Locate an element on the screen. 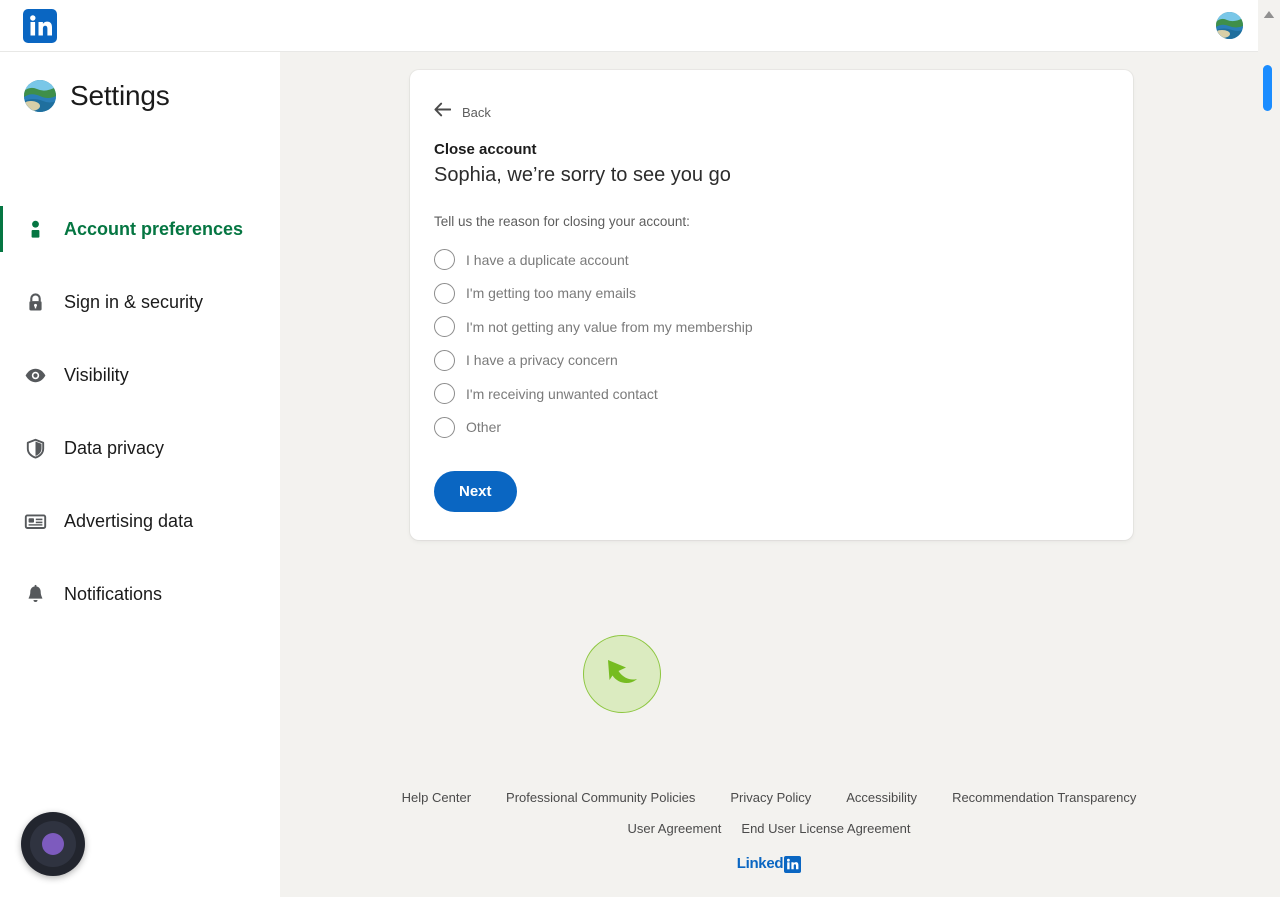 This screenshot has height=897, width=1280. reason-option-label: Other is located at coordinates (484, 427).